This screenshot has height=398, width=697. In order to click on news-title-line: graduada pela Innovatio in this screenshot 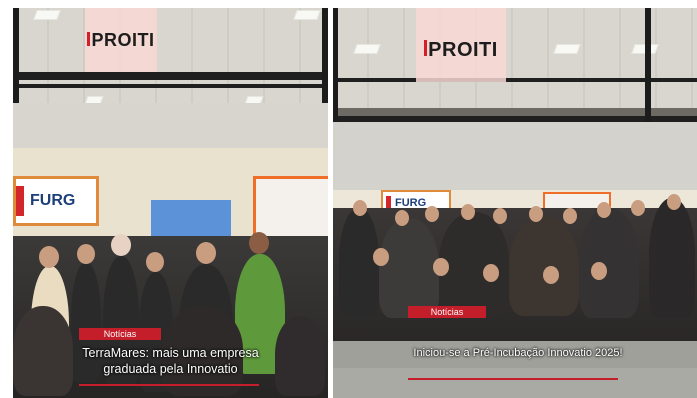, I will do `click(170, 369)`.